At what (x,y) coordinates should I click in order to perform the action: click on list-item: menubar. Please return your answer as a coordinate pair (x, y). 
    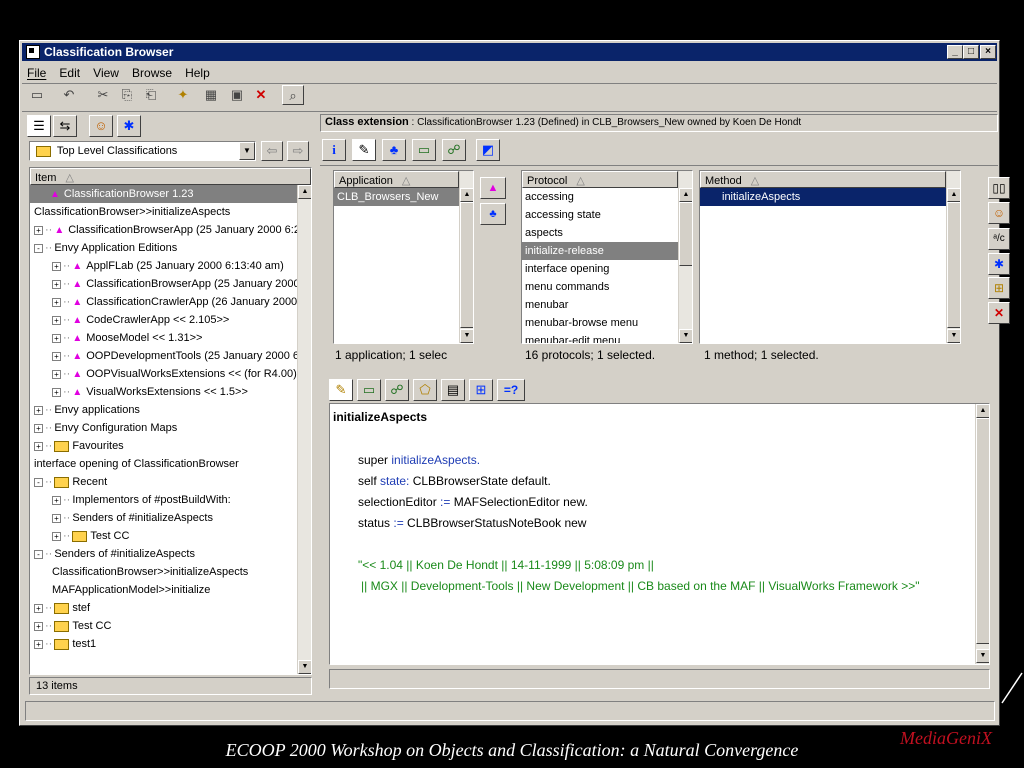
    Looking at the image, I should click on (600, 305).